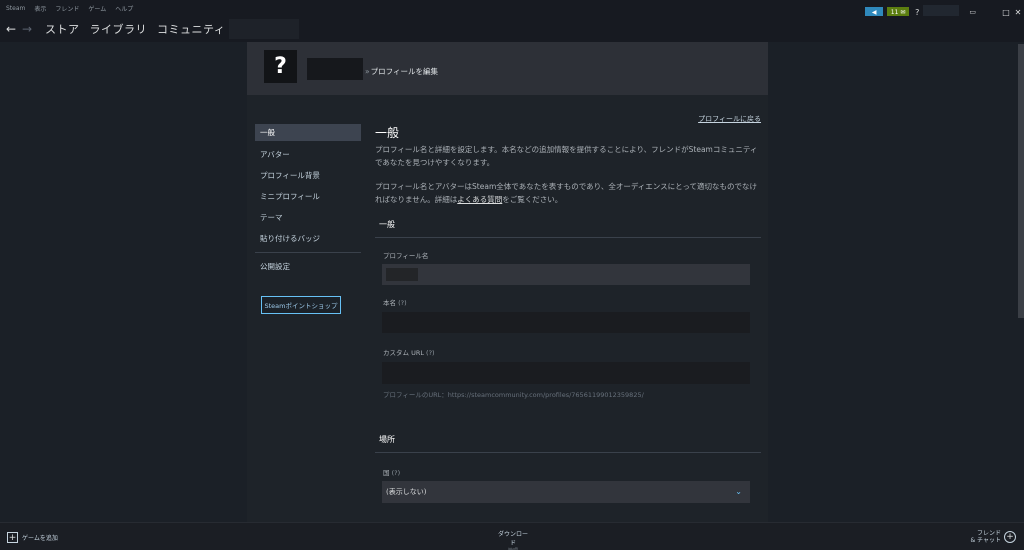 The width and height of the screenshot is (1024, 550). I want to click on downloads-button: ダウンロード 管理, so click(513, 539).